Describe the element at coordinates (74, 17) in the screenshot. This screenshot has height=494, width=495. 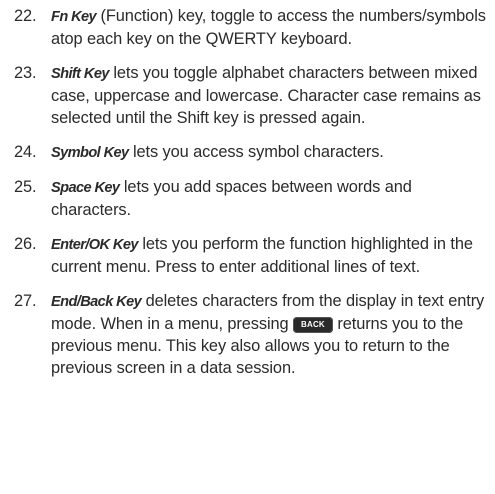
I see `item-term: Fn Key` at that location.